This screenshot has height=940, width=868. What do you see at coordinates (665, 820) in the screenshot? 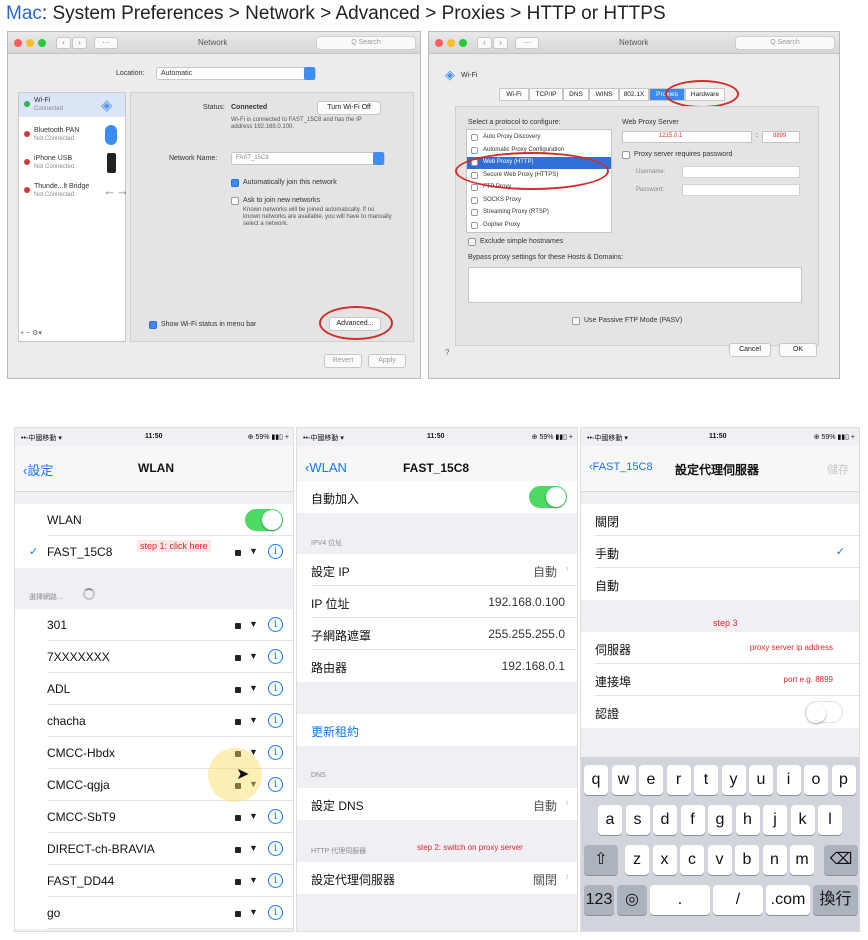
I see `key-d: d` at bounding box center [665, 820].